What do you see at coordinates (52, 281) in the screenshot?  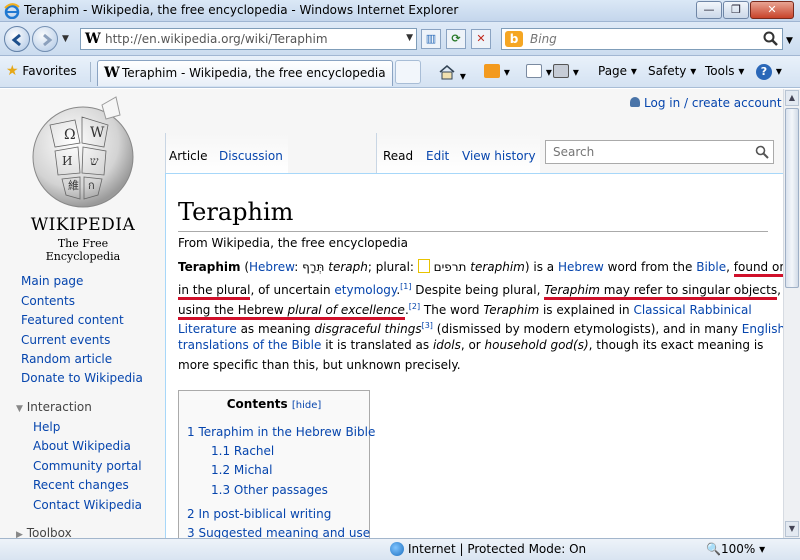 I see `sidebar-item-main-page: Main page` at bounding box center [52, 281].